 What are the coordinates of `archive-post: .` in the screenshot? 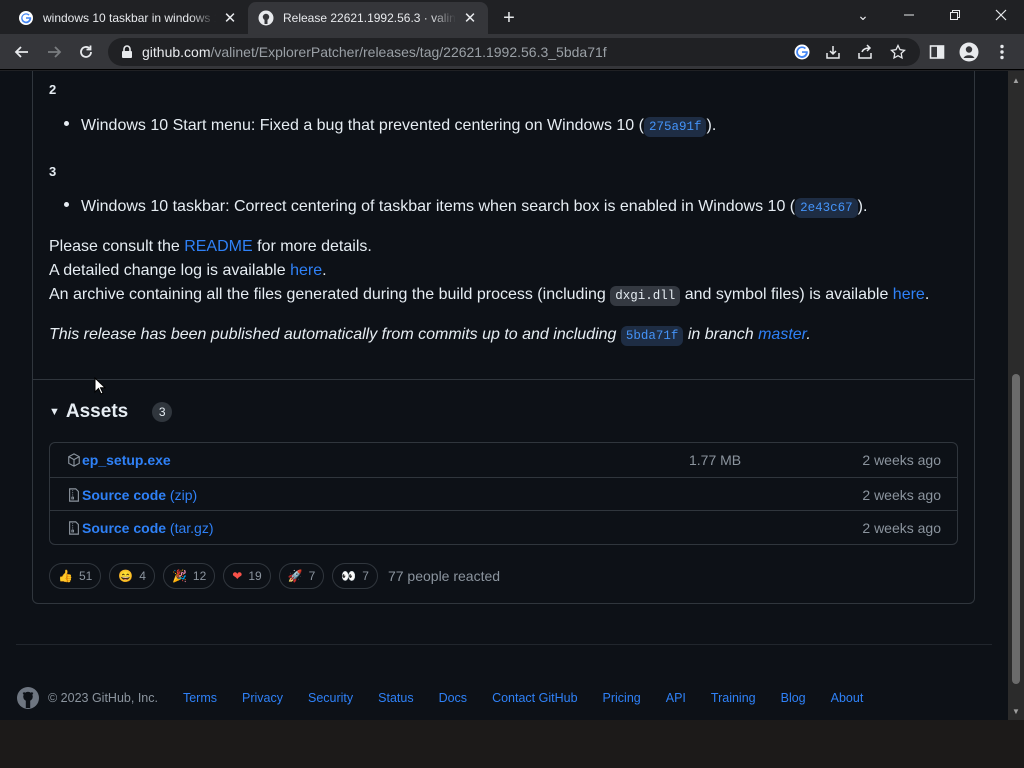 It's located at (927, 294).